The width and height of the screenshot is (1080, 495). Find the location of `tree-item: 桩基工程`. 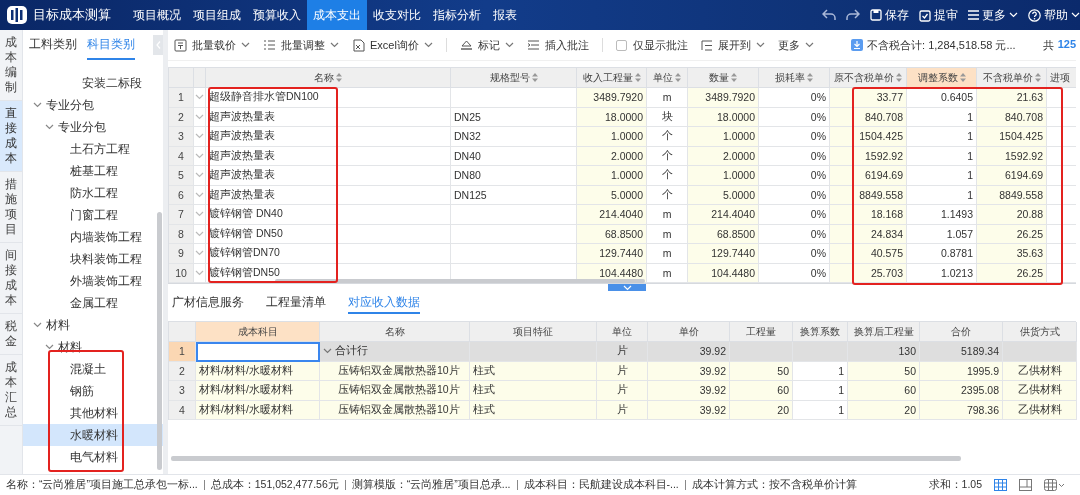

tree-item: 桩基工程 is located at coordinates (93, 171).